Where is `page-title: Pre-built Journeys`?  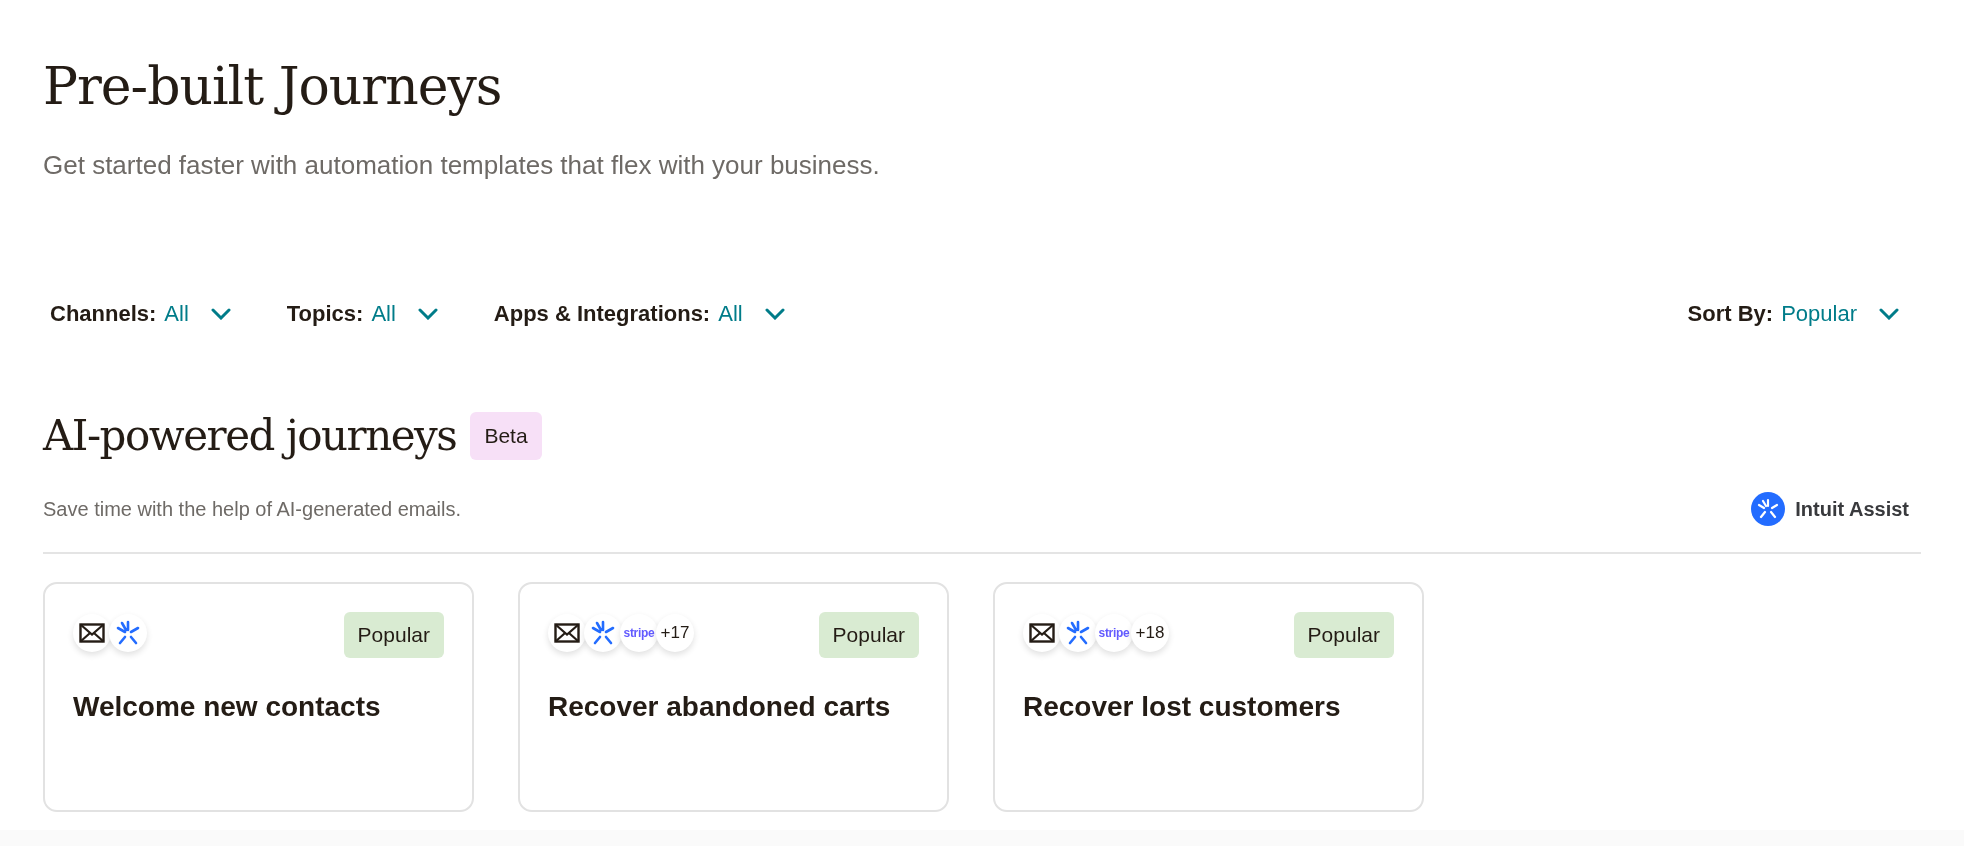 page-title: Pre-built Journeys is located at coordinates (272, 86).